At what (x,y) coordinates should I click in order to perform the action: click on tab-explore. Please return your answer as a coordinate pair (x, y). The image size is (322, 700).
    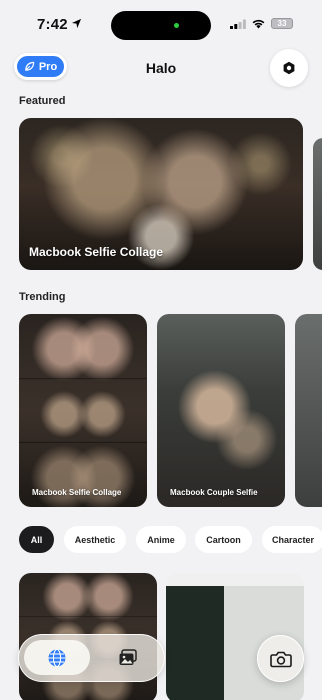
    Looking at the image, I should click on (57, 657).